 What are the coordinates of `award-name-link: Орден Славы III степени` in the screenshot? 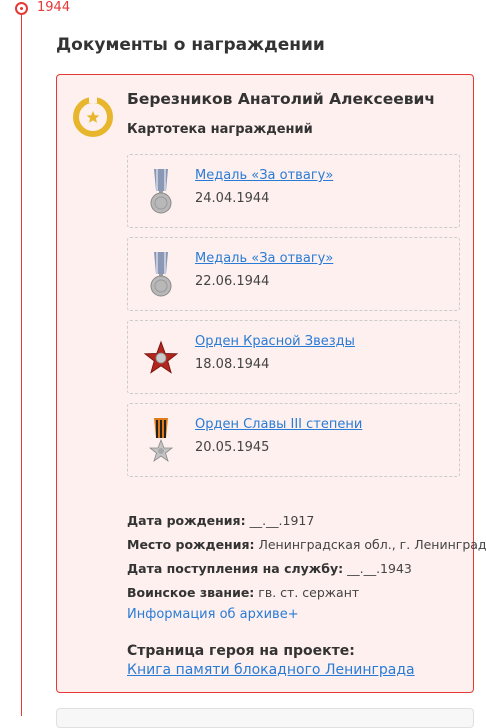 It's located at (278, 425).